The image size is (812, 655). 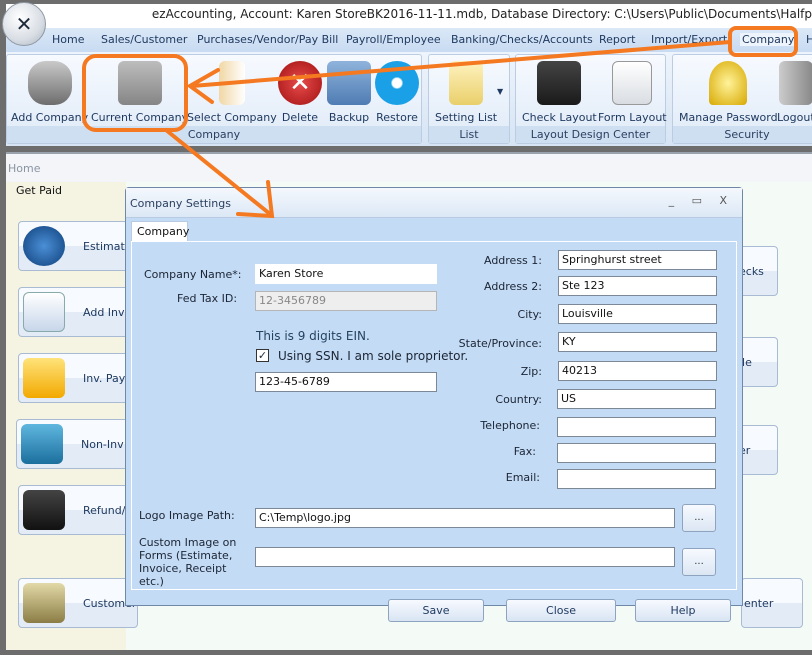 I want to click on restore-button: Restore, so click(x=397, y=92).